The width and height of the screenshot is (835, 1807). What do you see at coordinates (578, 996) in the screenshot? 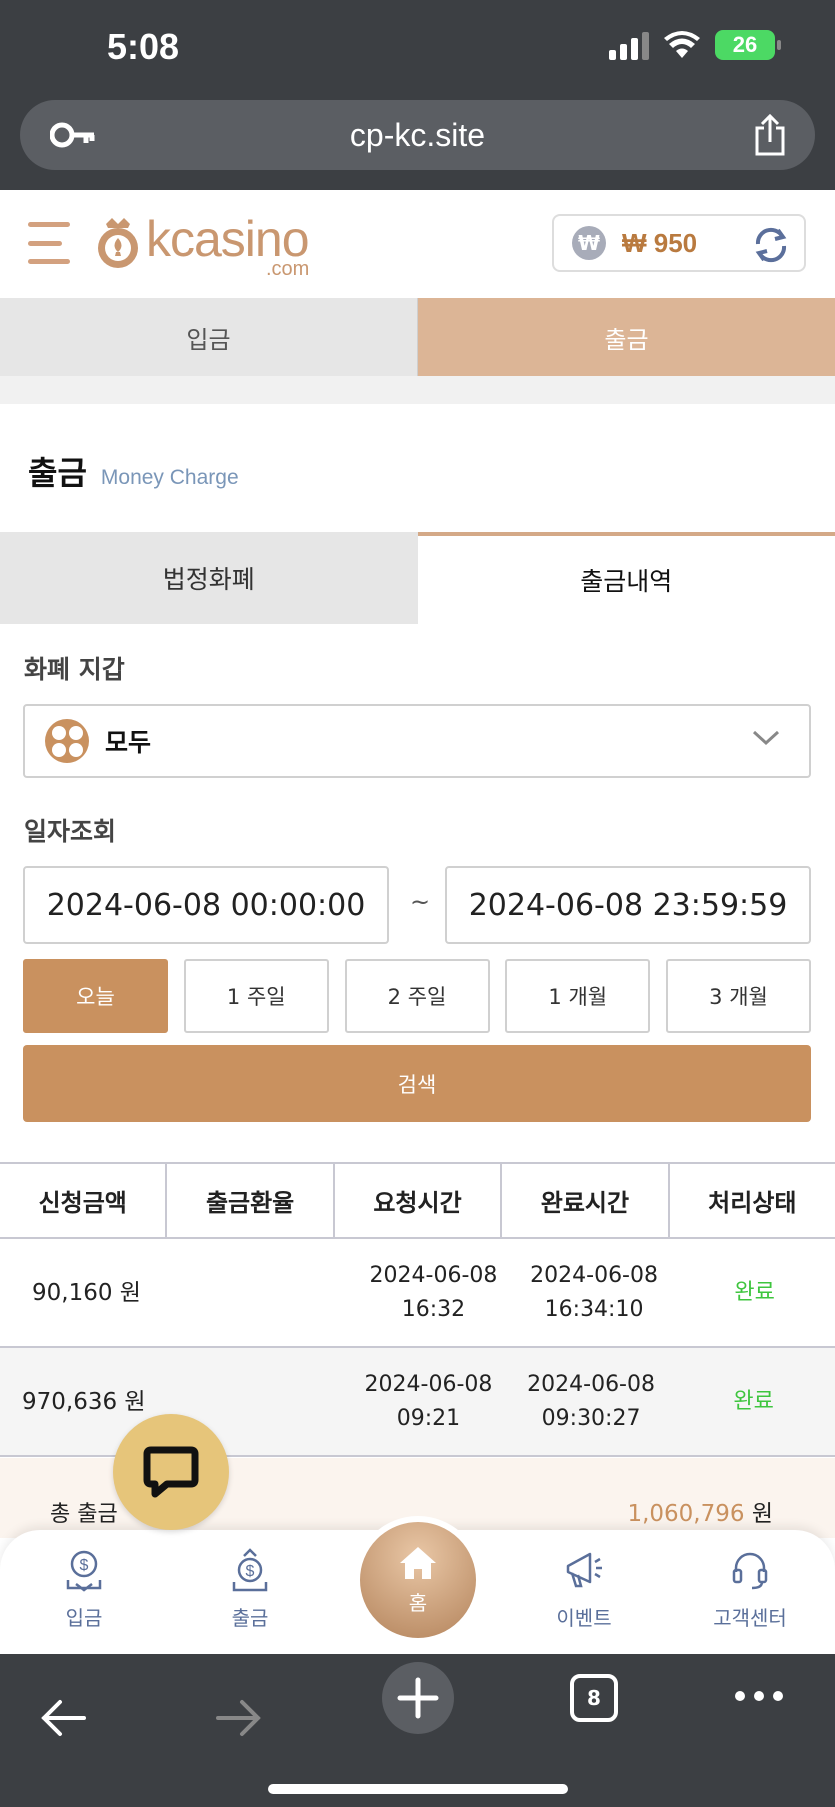
I see `range-1month-button: 1 개월` at bounding box center [578, 996].